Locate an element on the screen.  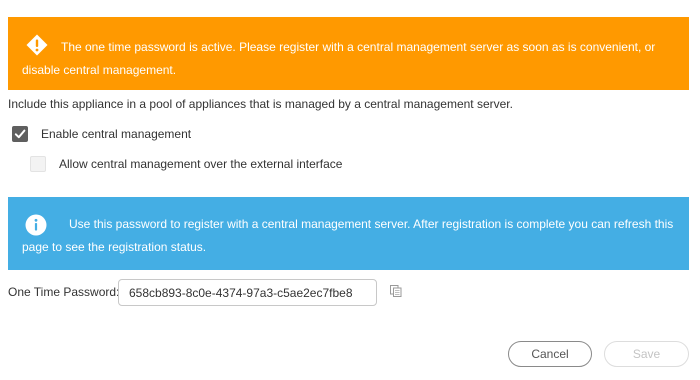
info-icon is located at coordinates (36, 225).